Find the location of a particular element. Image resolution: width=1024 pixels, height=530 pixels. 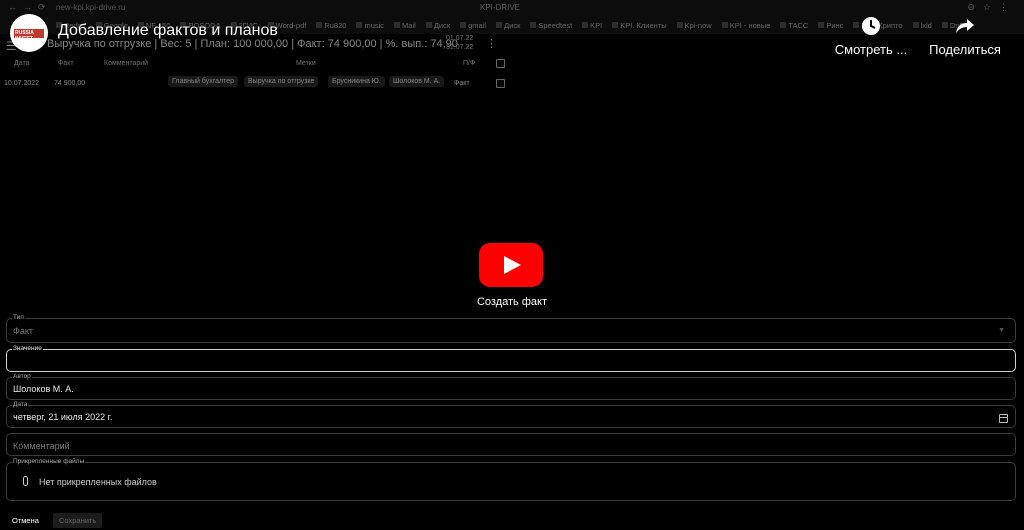

column-header-fact: Факт is located at coordinates (66, 63).